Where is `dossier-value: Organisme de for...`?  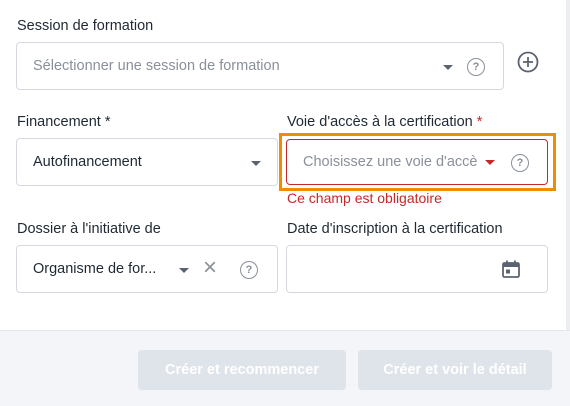 dossier-value: Organisme de for... is located at coordinates (95, 269).